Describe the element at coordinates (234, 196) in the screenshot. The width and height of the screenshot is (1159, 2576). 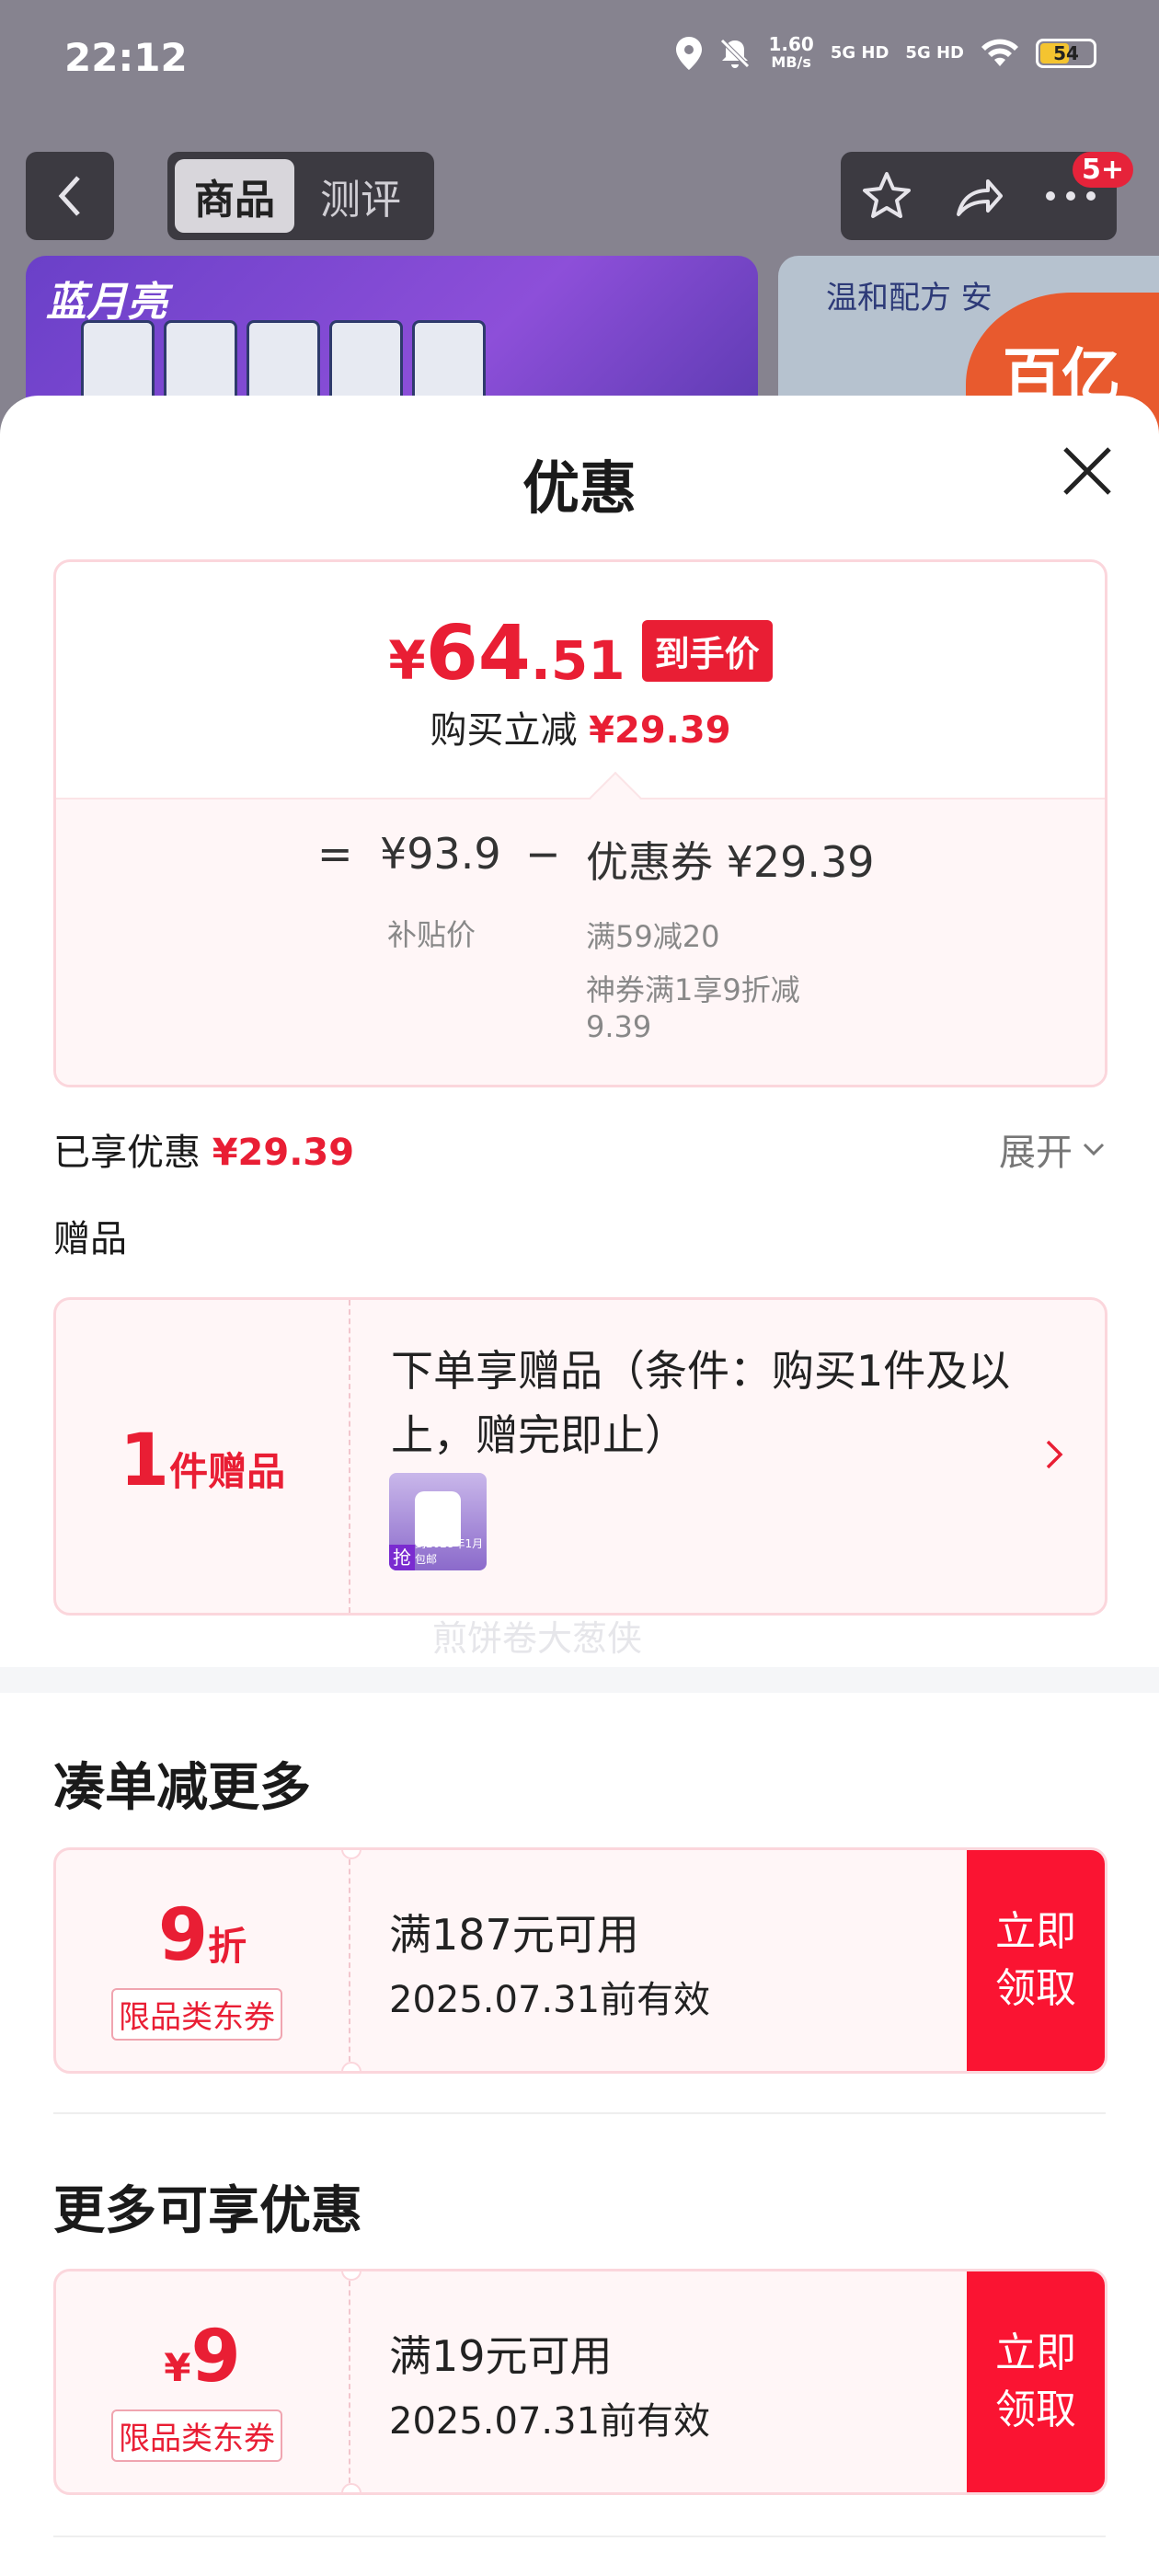
I see `tab-product: 商品` at that location.